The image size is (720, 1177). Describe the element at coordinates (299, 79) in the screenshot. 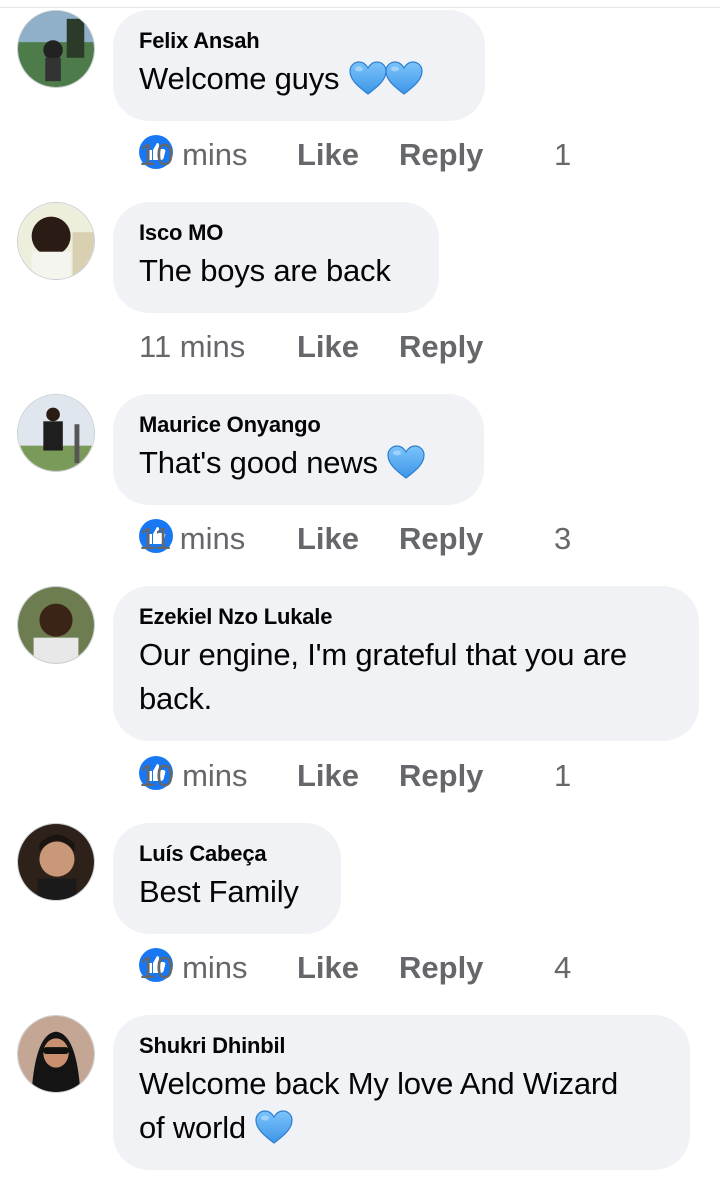

I see `comment-text: Welcome guys` at that location.